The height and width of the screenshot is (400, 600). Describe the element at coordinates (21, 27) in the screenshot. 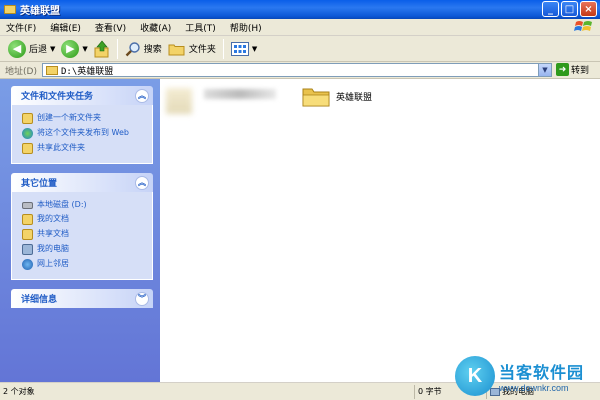

I see `menu-file: 文件(F)` at that location.